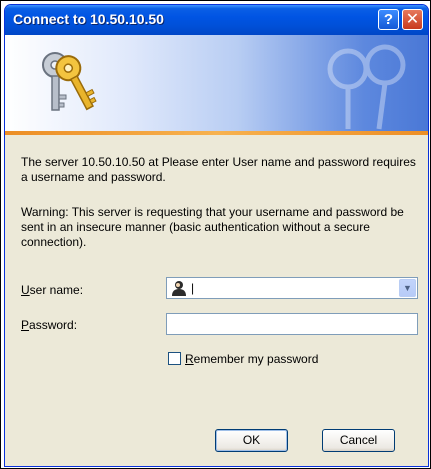 Image resolution: width=431 pixels, height=469 pixels. Describe the element at coordinates (174, 358) in the screenshot. I see `remember-password-checkbox` at that location.